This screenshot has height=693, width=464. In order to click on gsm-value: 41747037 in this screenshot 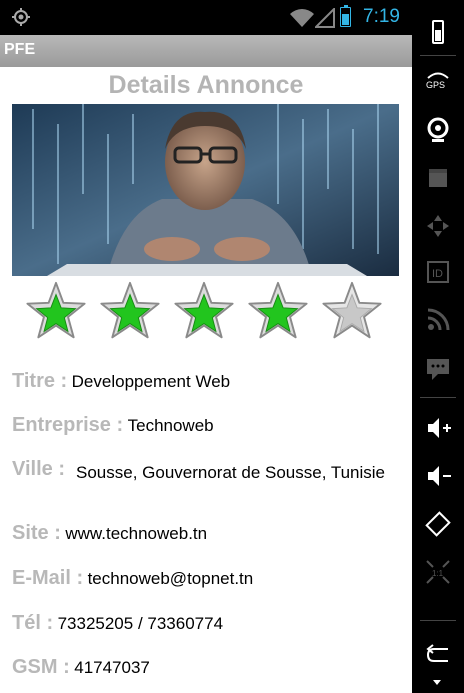, I will do `click(112, 667)`.